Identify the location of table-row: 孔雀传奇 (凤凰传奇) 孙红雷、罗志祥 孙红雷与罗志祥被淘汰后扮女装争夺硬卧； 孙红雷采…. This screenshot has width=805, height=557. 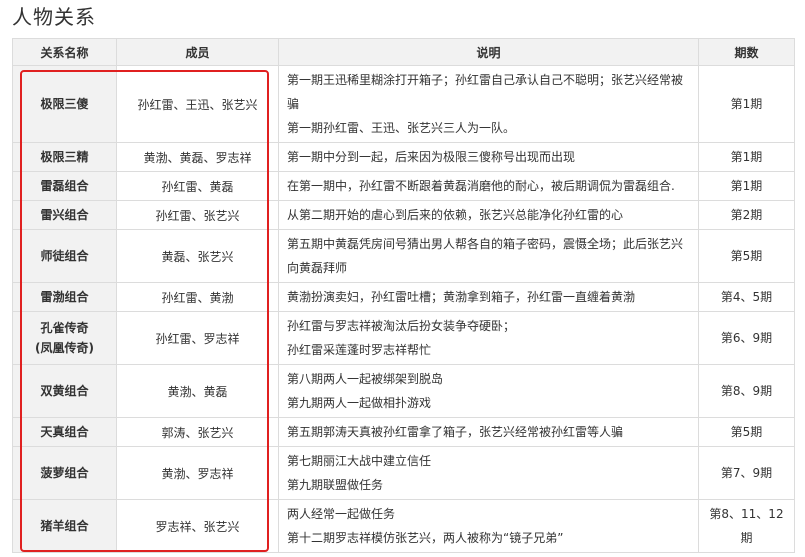
(403, 338).